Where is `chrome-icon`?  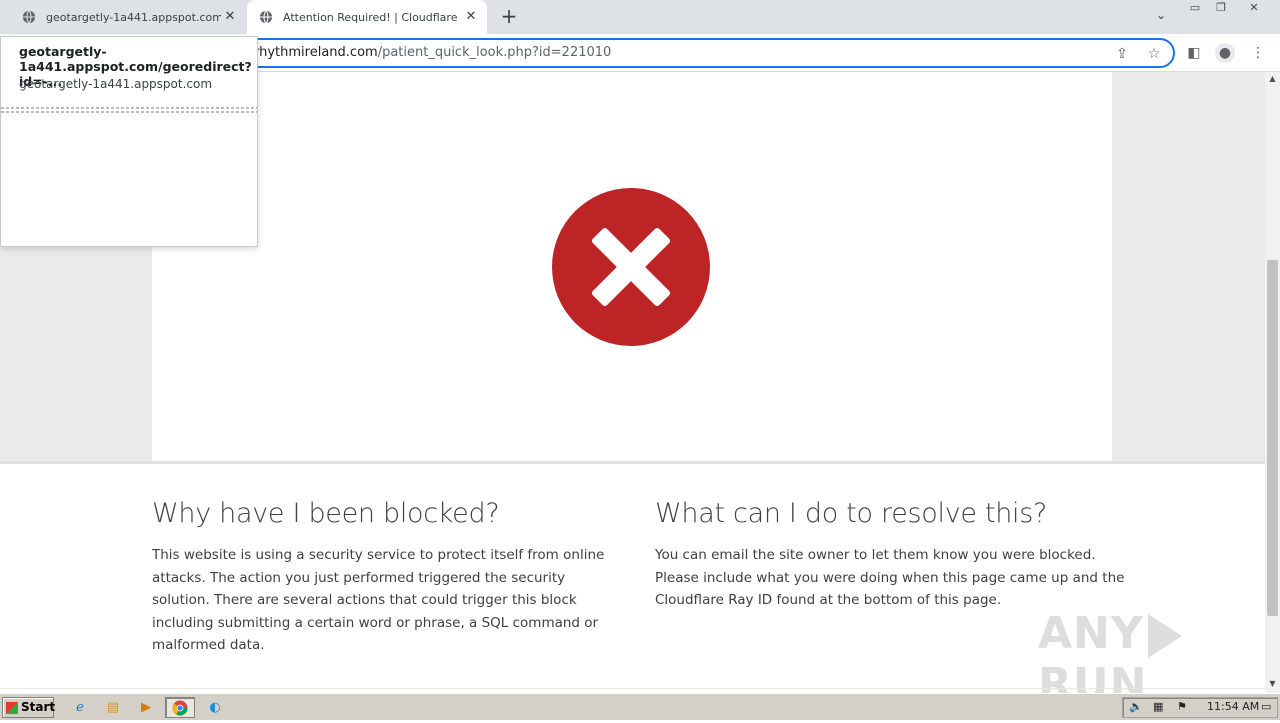
chrome-icon is located at coordinates (180, 707).